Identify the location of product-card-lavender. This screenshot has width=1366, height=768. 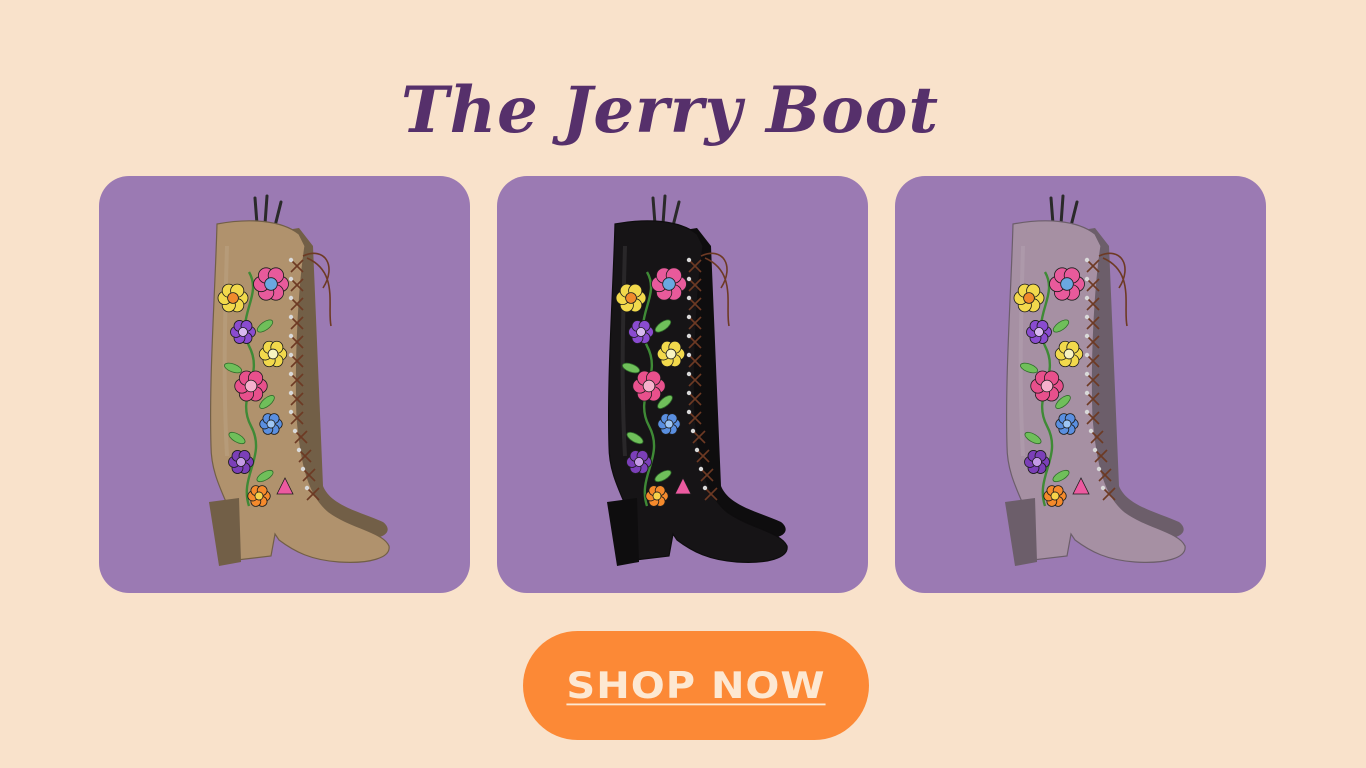
(1080, 384).